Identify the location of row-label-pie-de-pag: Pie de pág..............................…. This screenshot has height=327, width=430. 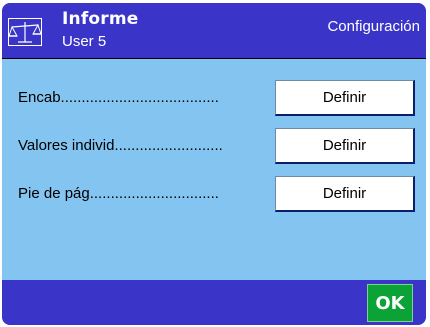
(118, 193).